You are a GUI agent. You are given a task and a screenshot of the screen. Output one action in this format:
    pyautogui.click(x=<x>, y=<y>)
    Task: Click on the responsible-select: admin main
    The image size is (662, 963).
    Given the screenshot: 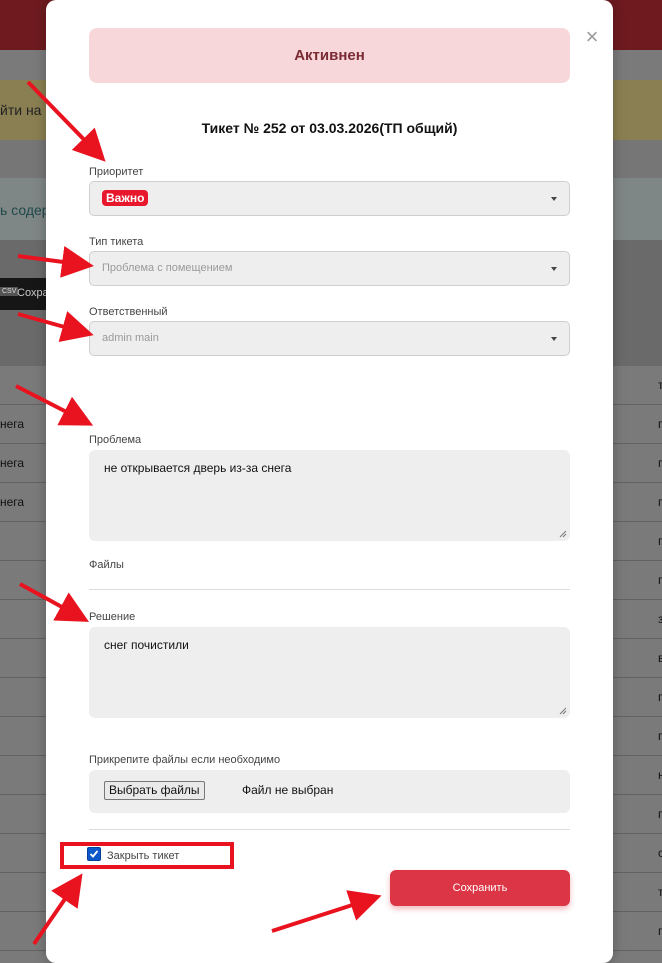 What is the action you would take?
    pyautogui.click(x=329, y=338)
    